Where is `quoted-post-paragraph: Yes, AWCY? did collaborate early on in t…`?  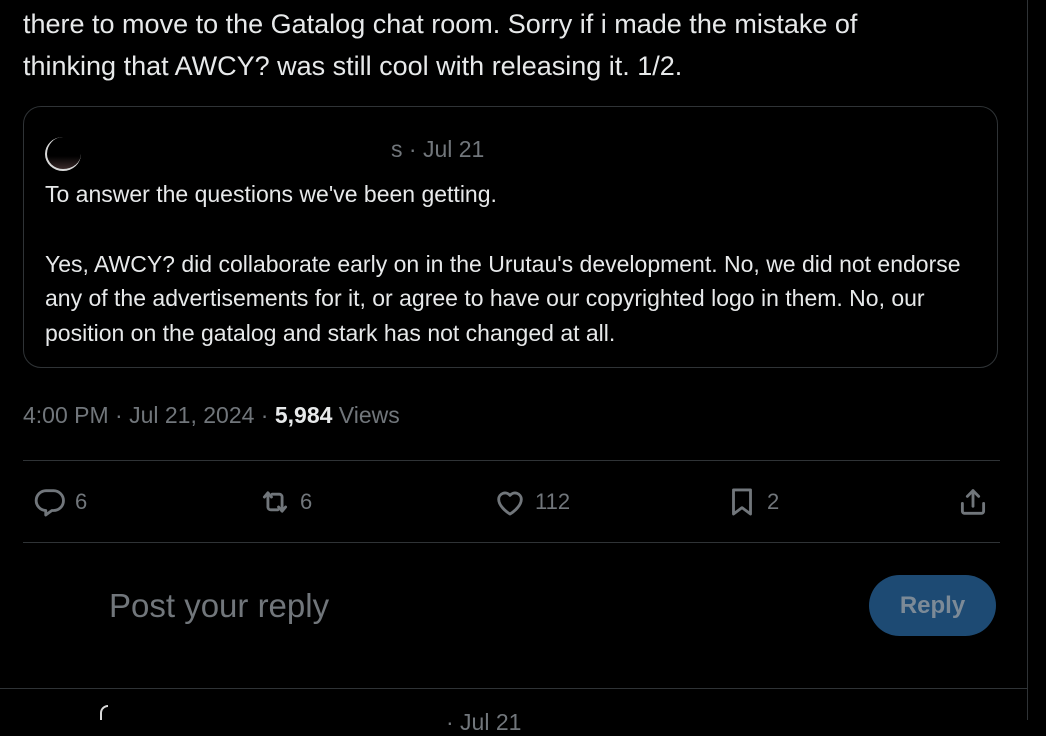 quoted-post-paragraph: Yes, AWCY? did collaborate early on in t… is located at coordinates (503, 298).